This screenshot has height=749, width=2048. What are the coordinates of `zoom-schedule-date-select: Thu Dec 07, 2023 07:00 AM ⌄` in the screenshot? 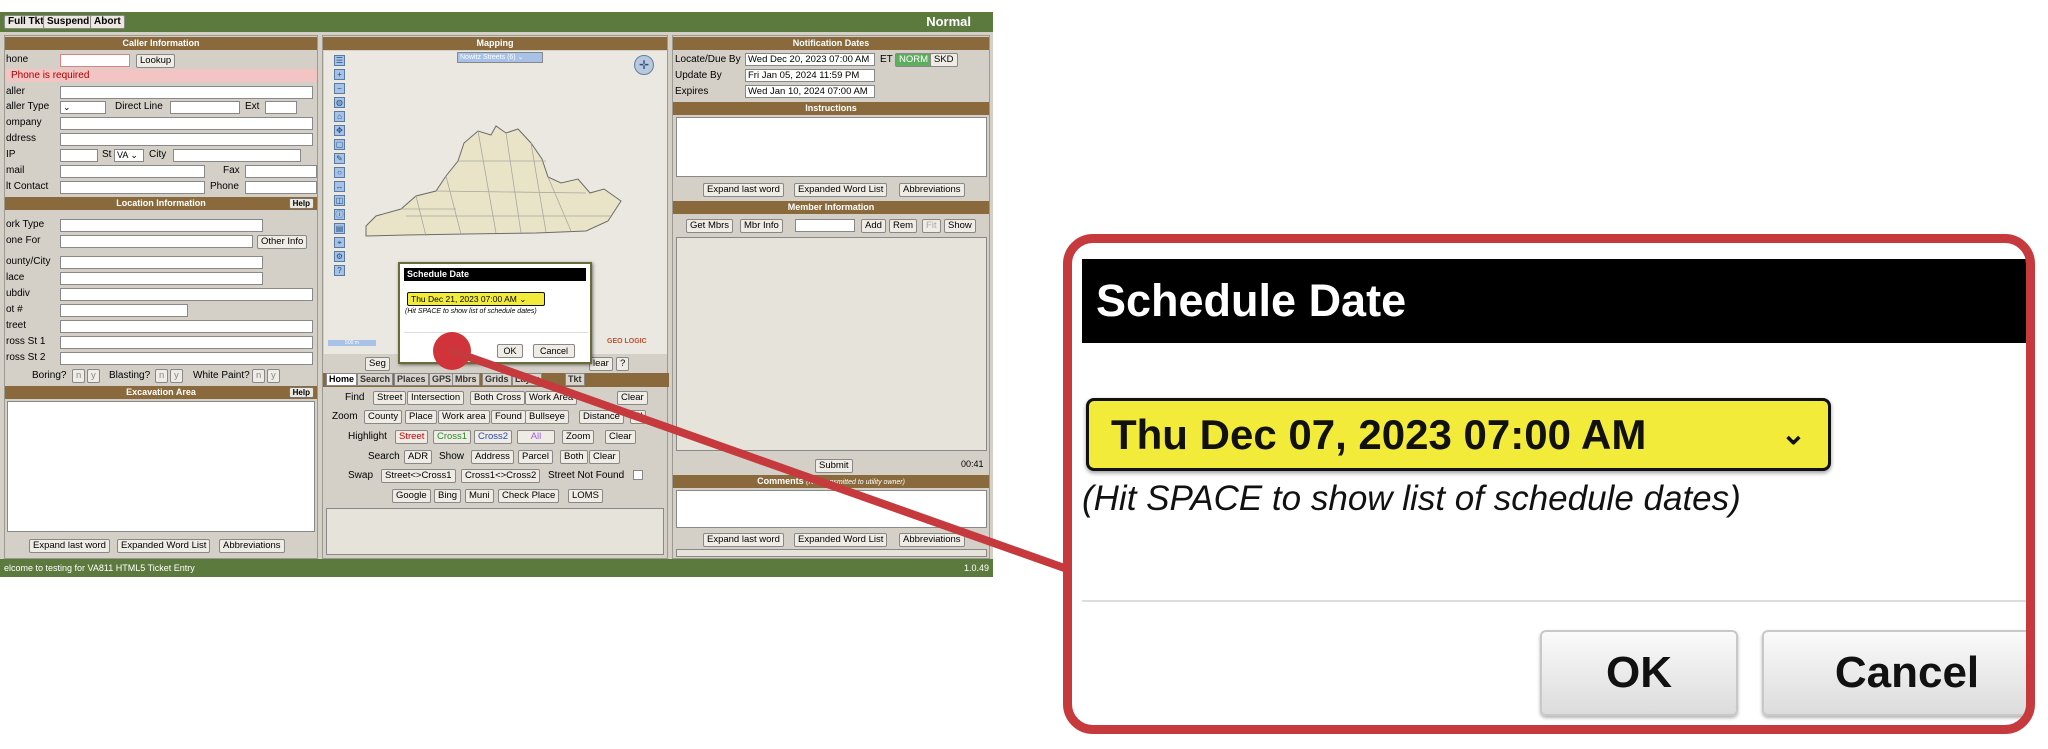 It's located at (1458, 434).